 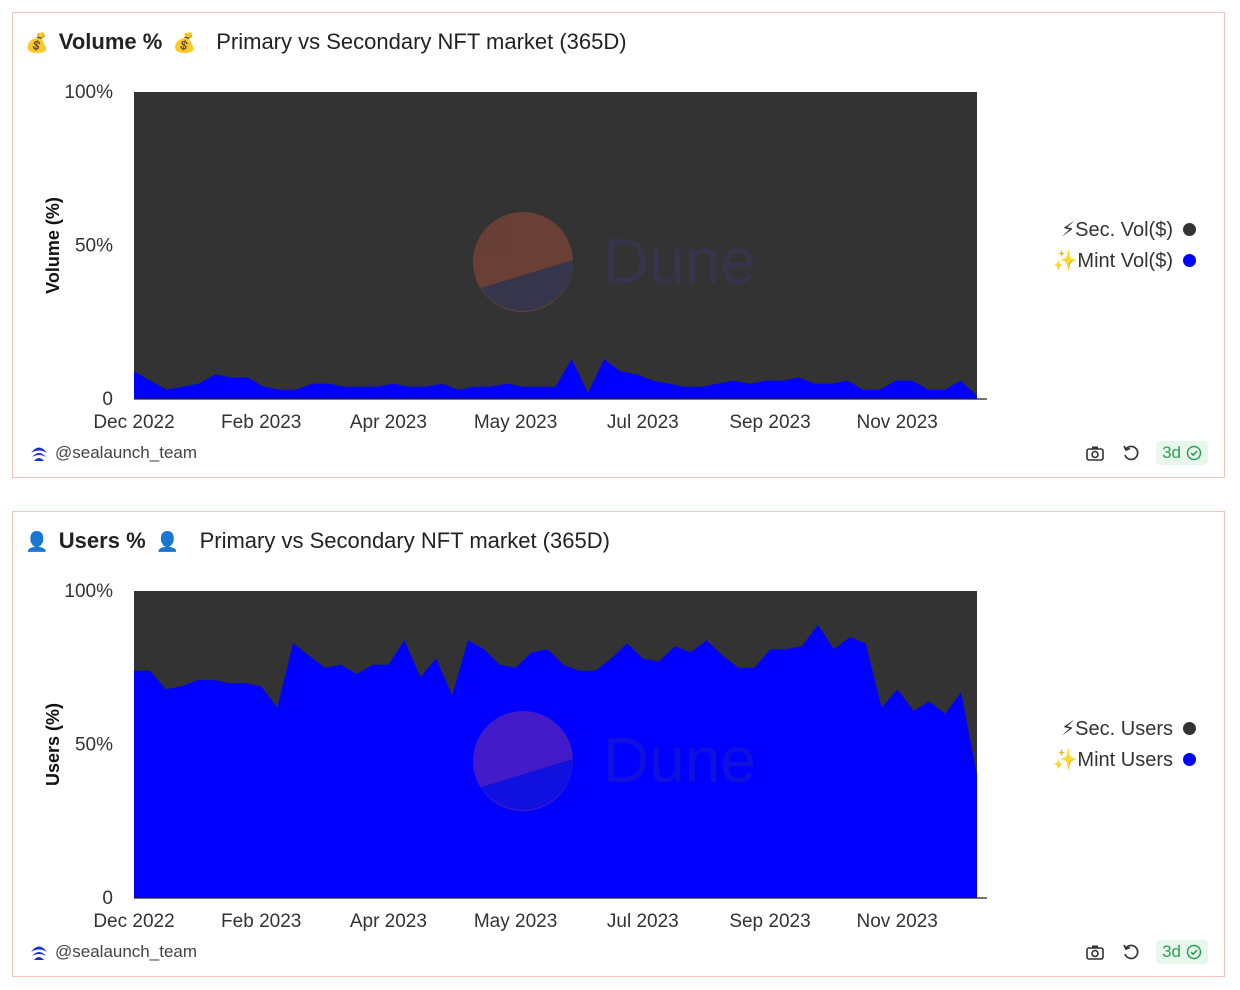 I want to click on legend-item-mint-vol: ✨Mint Vol($), so click(x=1124, y=260).